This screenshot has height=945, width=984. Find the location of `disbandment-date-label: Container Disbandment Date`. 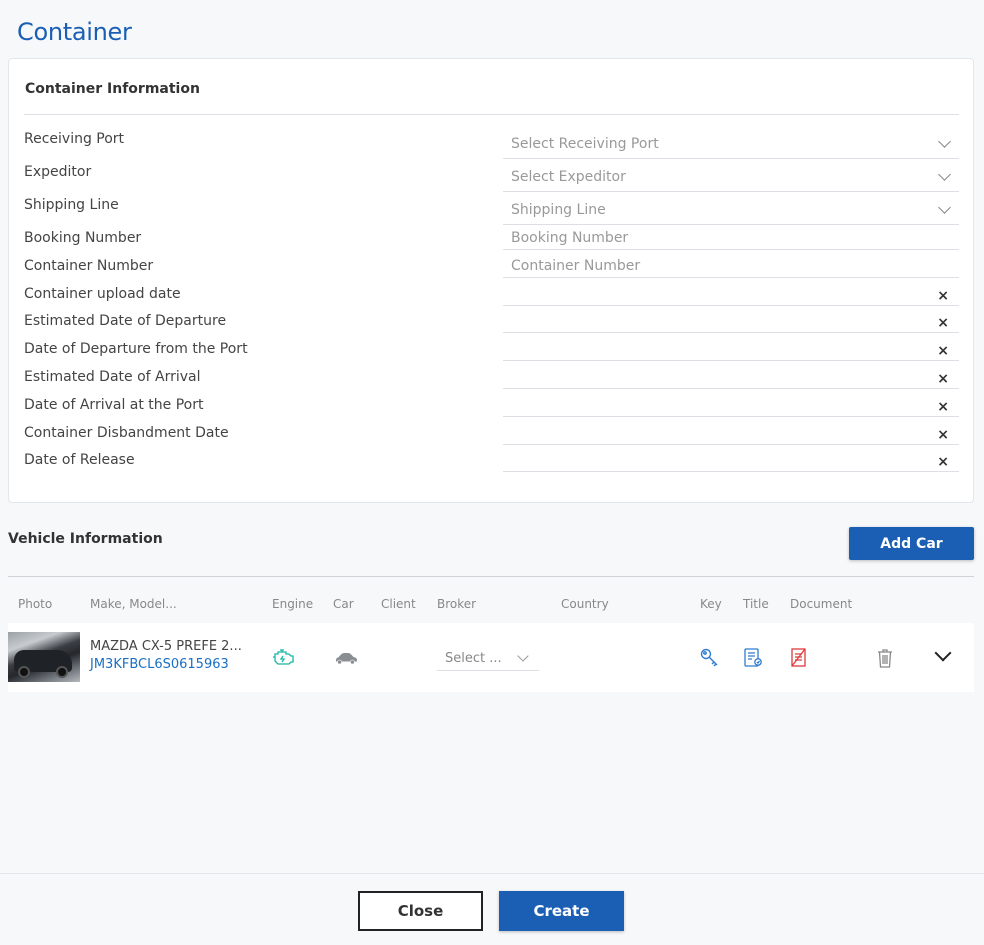

disbandment-date-label: Container Disbandment Date is located at coordinates (126, 433).